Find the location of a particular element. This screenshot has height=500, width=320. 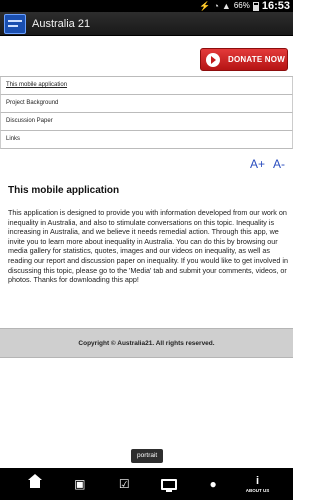

nav-item-project-background: Project Background is located at coordinates (146, 104).